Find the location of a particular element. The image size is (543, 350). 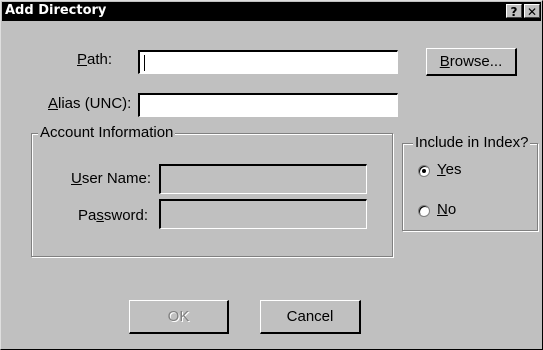

radio-yes: Yes is located at coordinates (448, 171).